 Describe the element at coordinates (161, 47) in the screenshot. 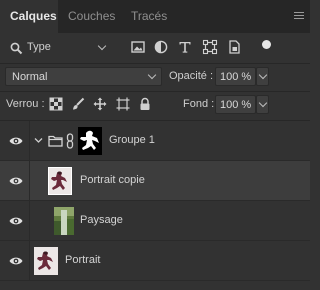

I see `adjustment-filter-icon` at that location.